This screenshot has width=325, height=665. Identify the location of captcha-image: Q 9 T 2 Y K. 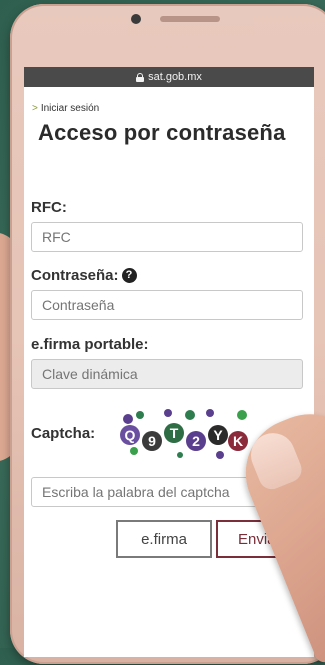
(190, 435).